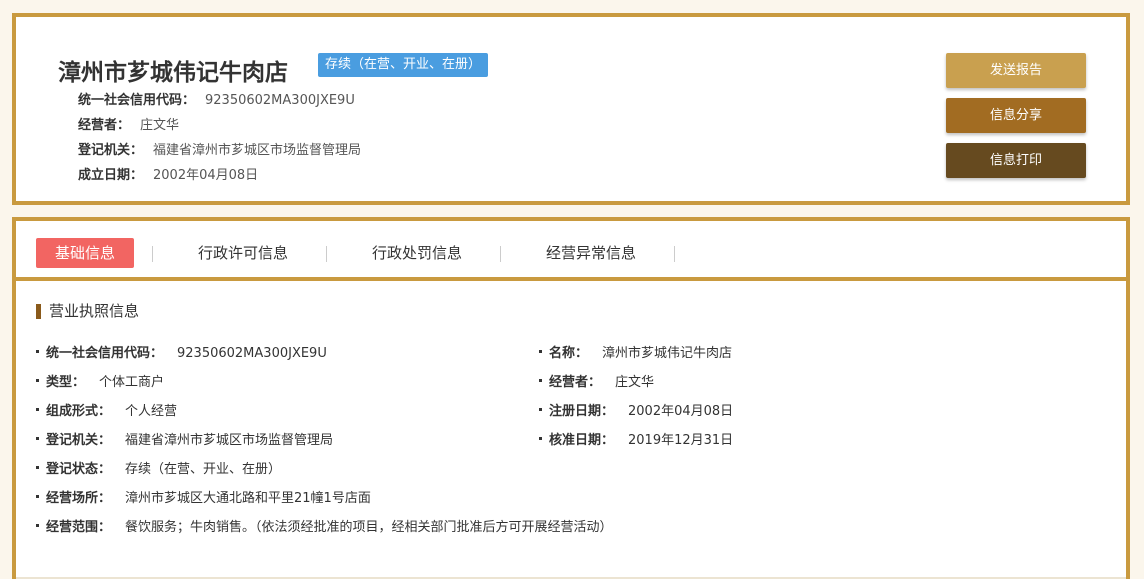  I want to click on field-label: 登记机关：, so click(79, 440).